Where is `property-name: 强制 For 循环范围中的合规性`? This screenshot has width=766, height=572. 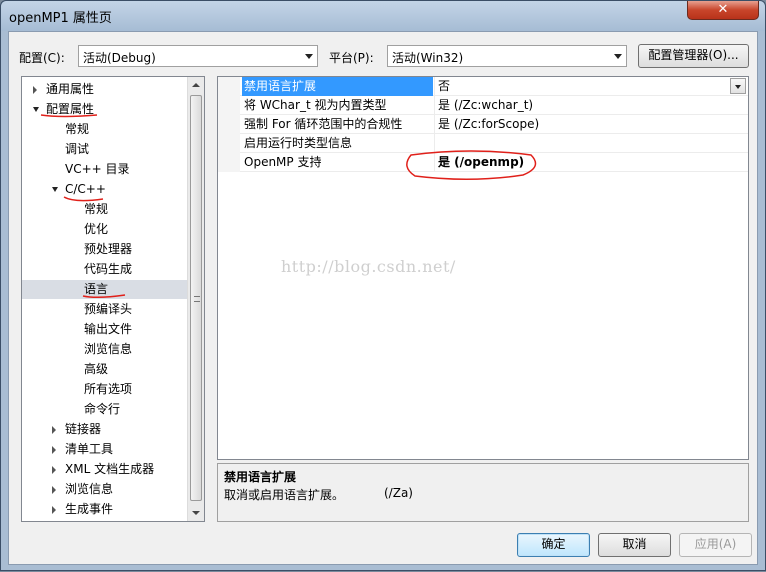
property-name: 强制 For 循环范围中的合规性 is located at coordinates (337, 124).